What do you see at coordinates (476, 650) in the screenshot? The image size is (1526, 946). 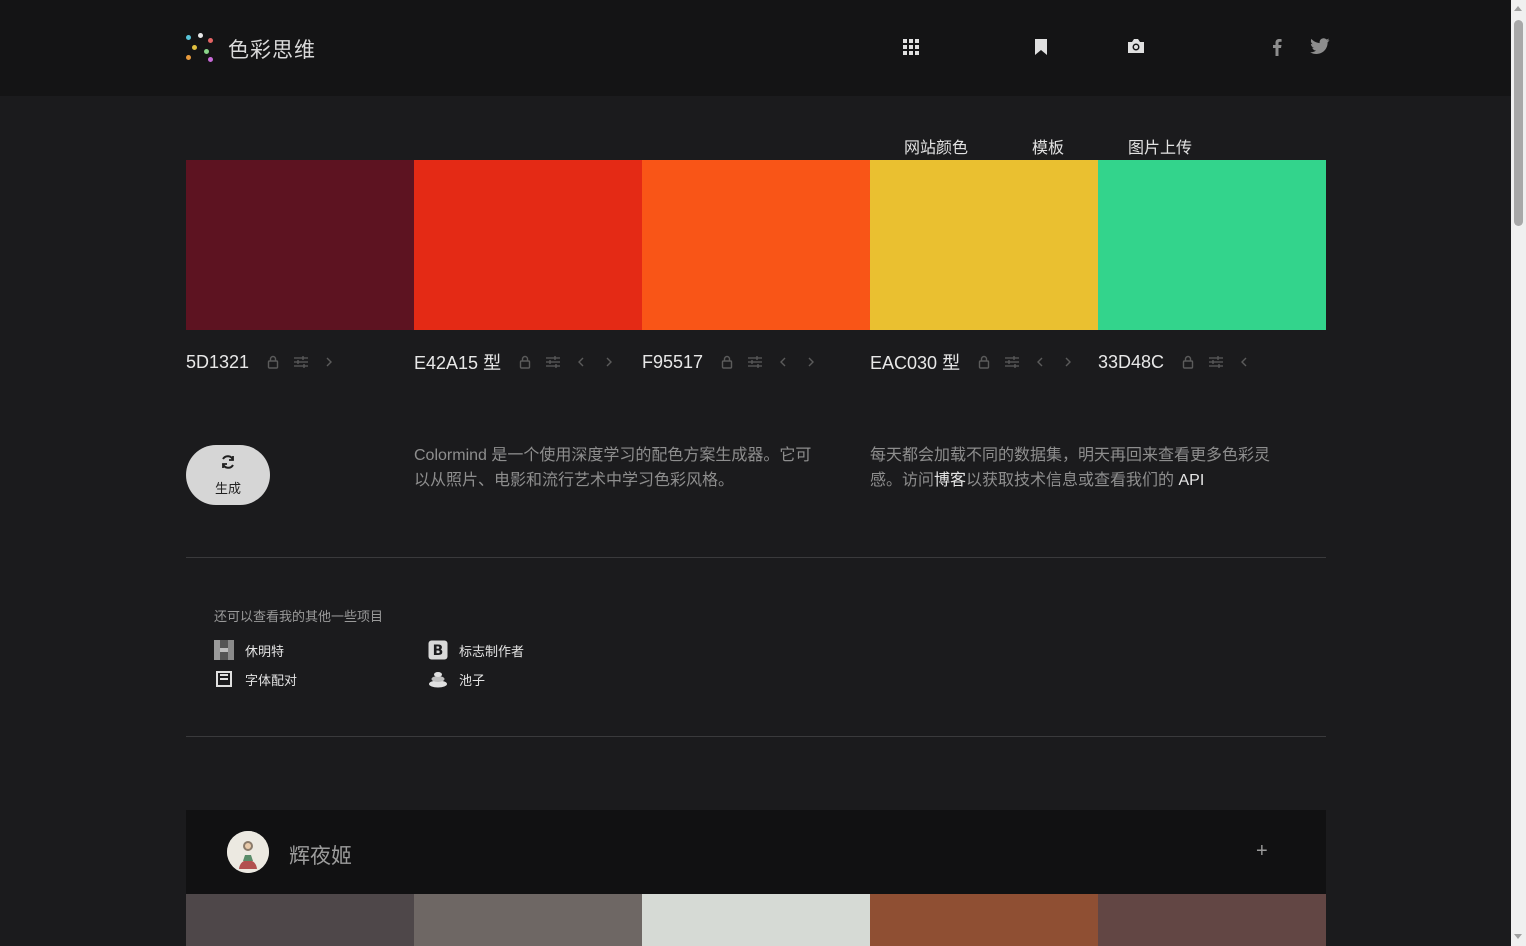 I see `project-link-logo-maker: B 标志制作者` at bounding box center [476, 650].